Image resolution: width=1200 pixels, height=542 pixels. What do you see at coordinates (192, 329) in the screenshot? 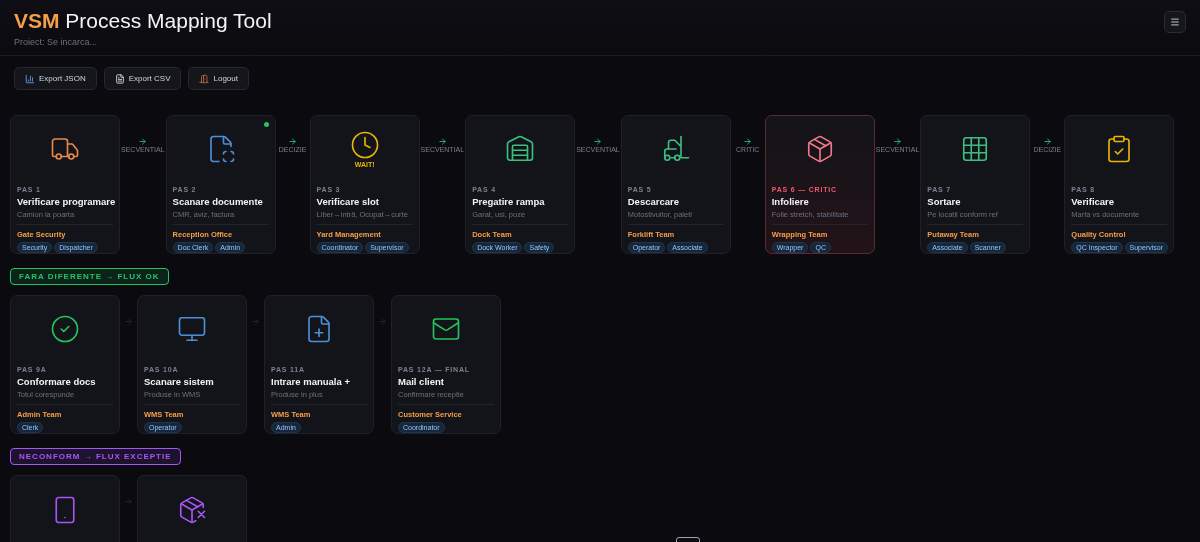
I see `monitor-icon` at bounding box center [192, 329].